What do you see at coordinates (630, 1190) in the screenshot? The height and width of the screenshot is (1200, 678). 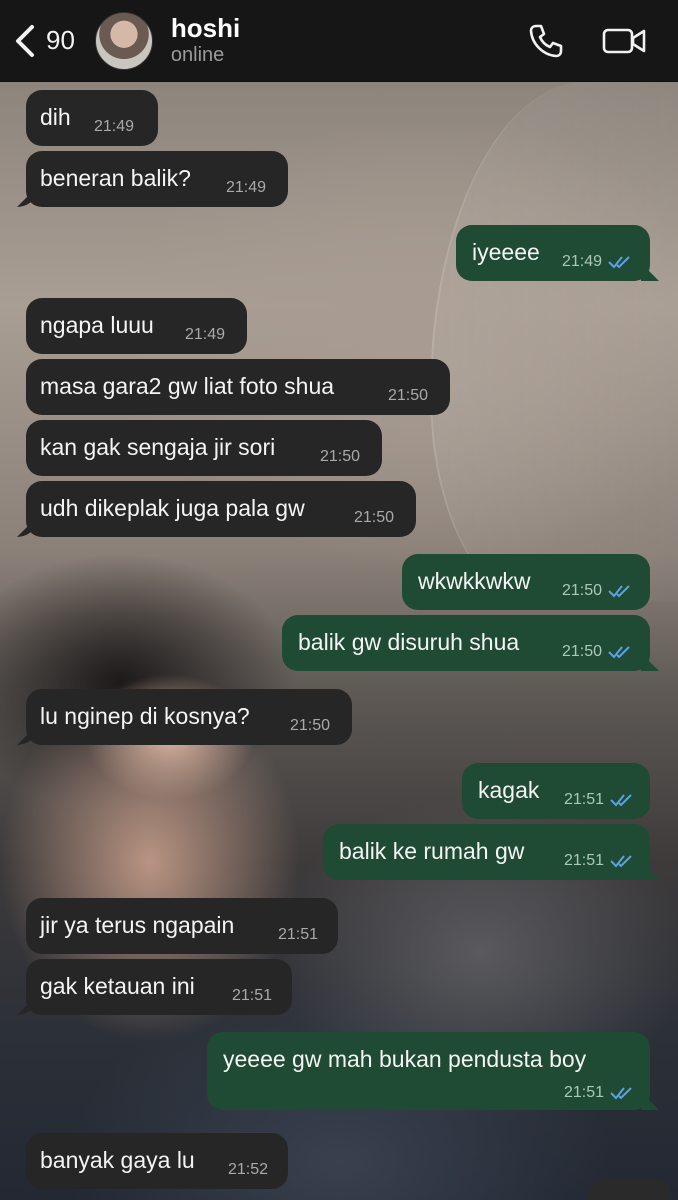 I see `scroll-to-bottom-button` at bounding box center [630, 1190].